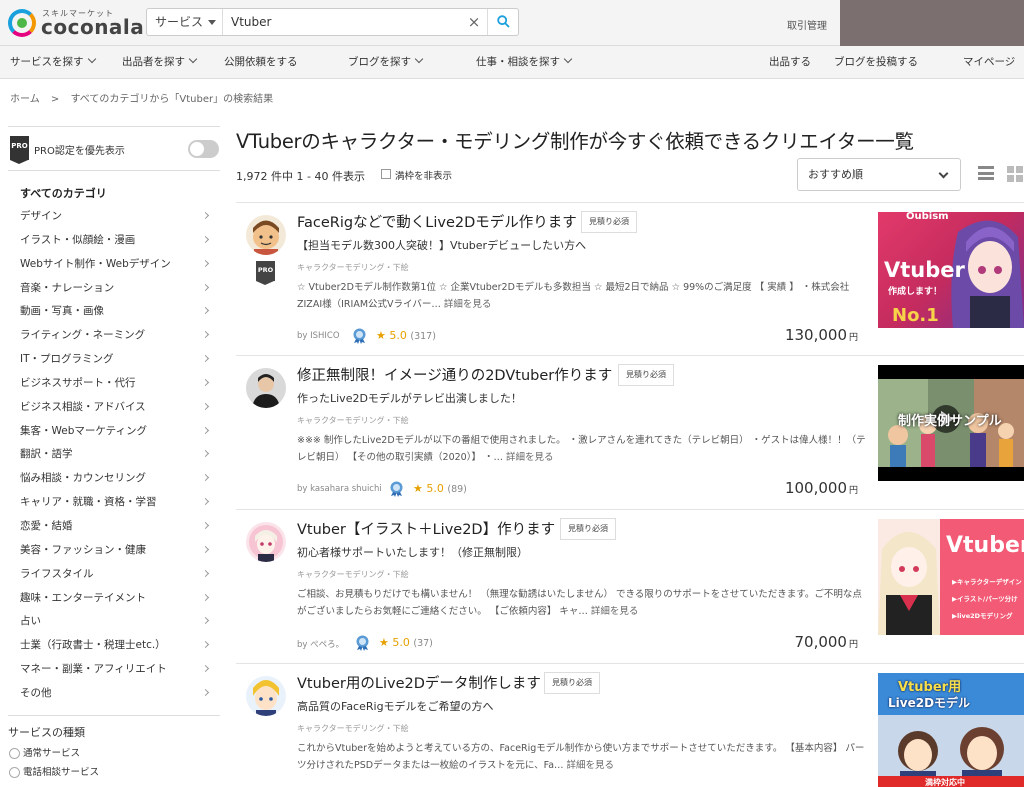 The height and width of the screenshot is (787, 1024). I want to click on category-label: 動画・写真・画像, so click(62, 311).